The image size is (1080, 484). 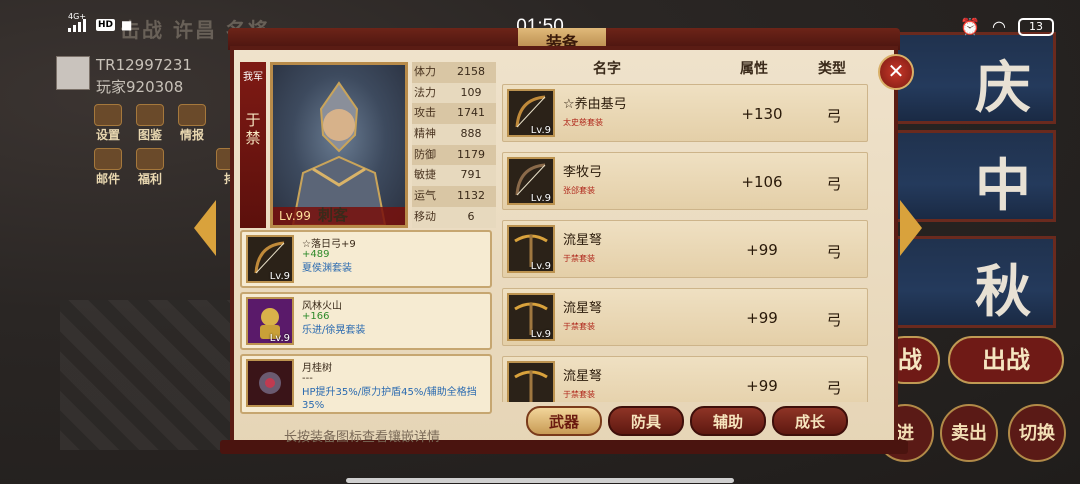 What do you see at coordinates (685, 69) in the screenshot?
I see `list-header: 名字 属性 类型` at bounding box center [685, 69].